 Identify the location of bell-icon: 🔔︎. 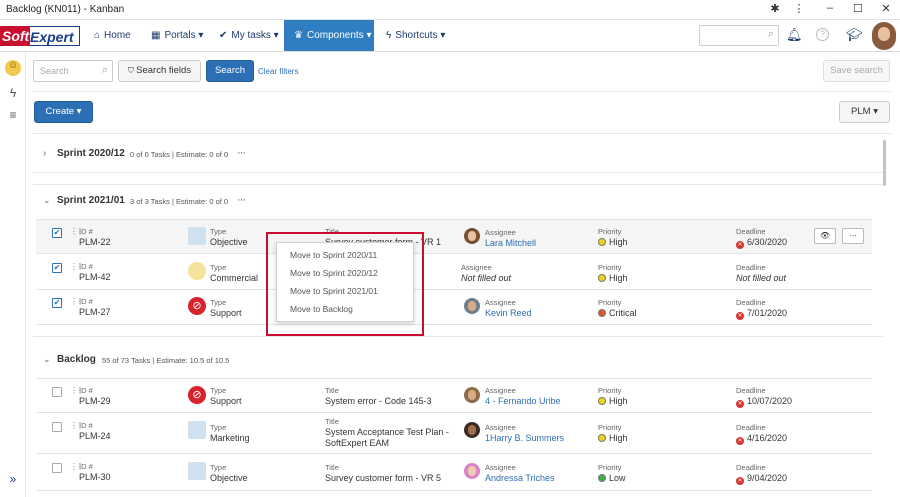
(794, 35).